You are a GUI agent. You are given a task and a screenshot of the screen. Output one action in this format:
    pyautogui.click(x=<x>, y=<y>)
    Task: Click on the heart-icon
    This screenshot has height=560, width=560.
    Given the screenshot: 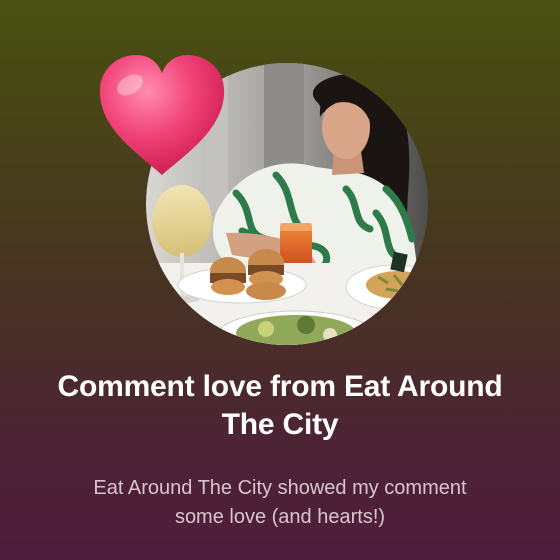 What is the action you would take?
    pyautogui.click(x=162, y=116)
    